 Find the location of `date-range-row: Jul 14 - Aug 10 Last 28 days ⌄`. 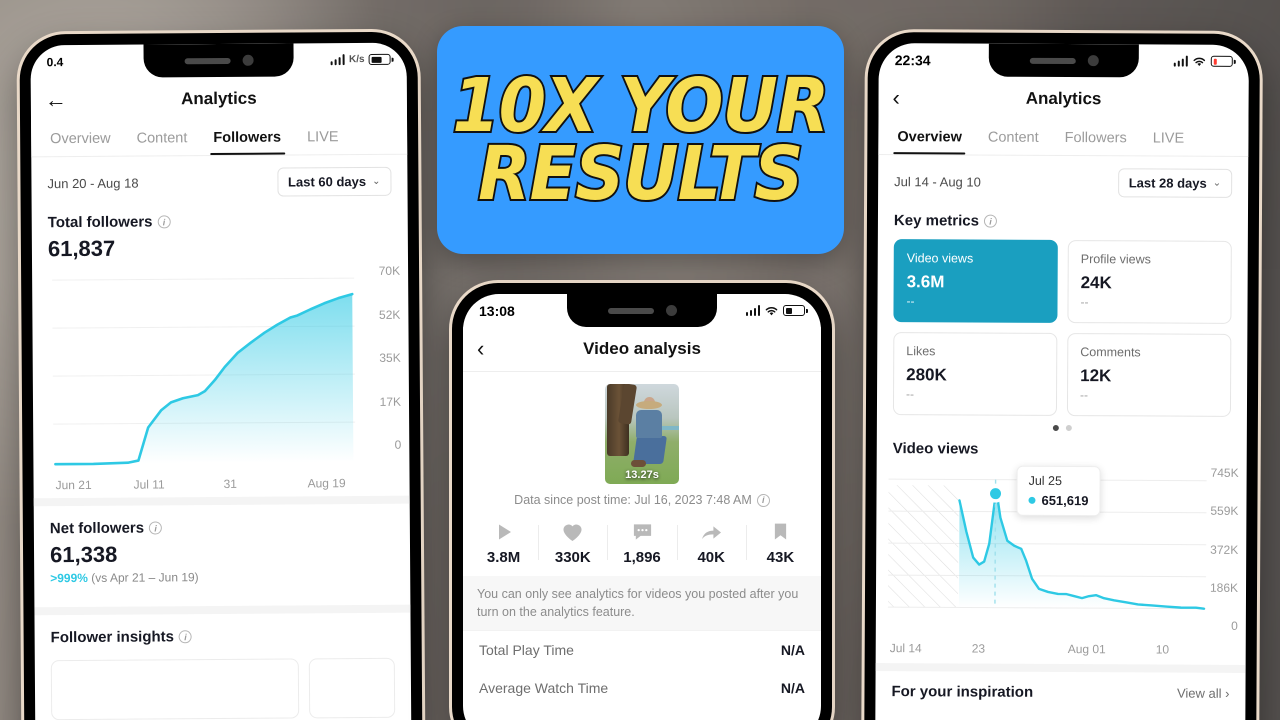

date-range-row: Jul 14 - Aug 10 Last 28 days ⌄ is located at coordinates (1063, 179).